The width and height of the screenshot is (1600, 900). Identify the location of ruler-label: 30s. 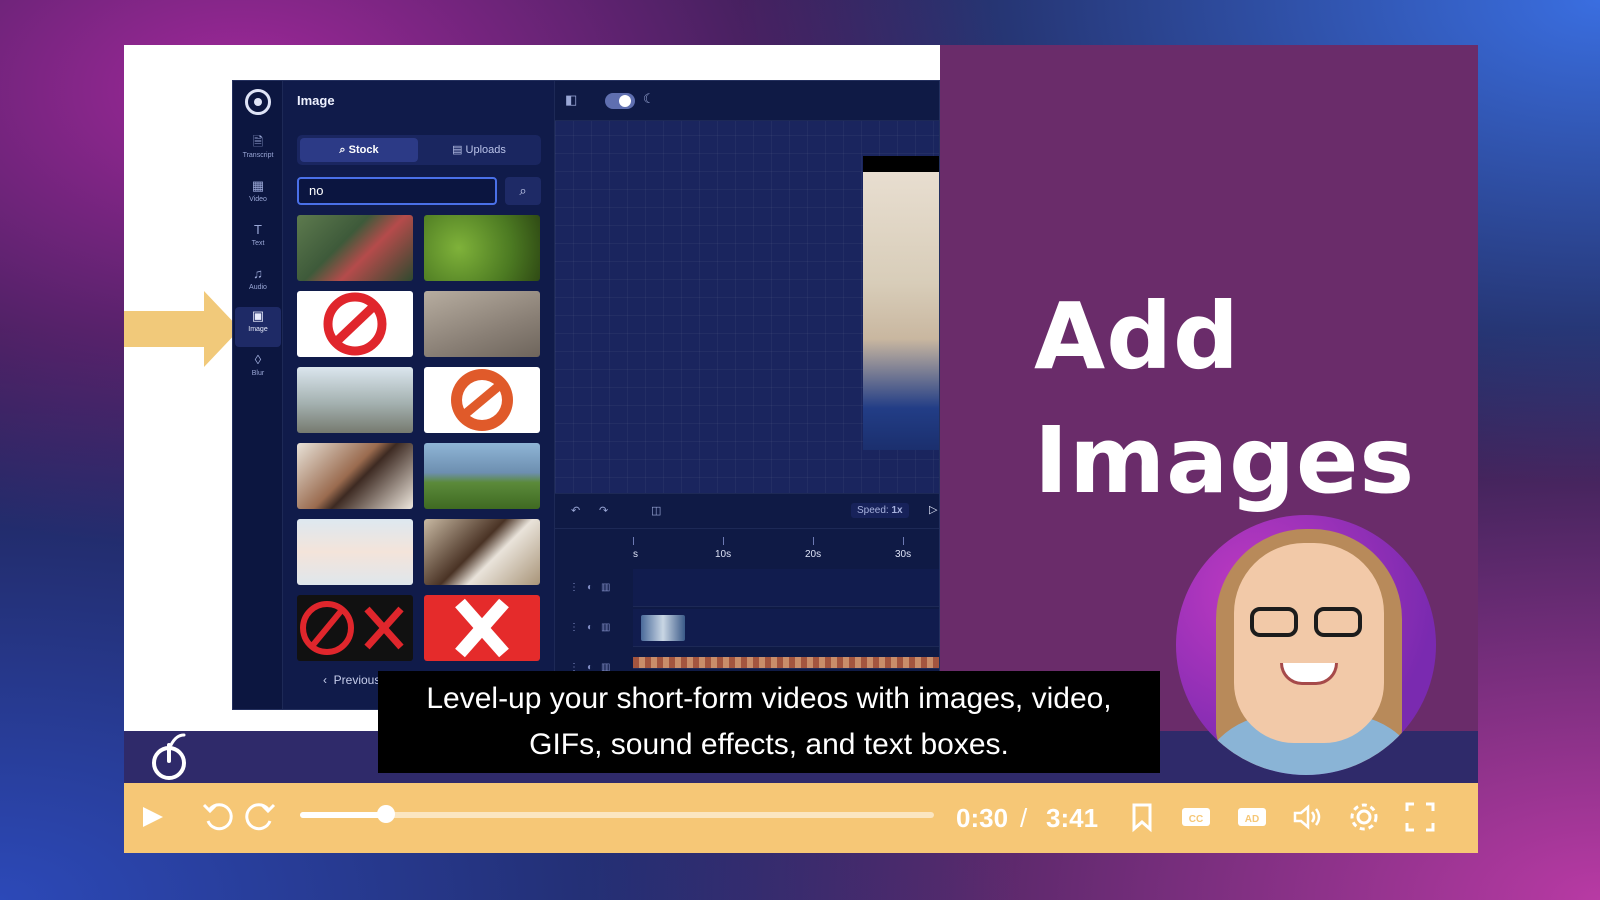
(903, 554).